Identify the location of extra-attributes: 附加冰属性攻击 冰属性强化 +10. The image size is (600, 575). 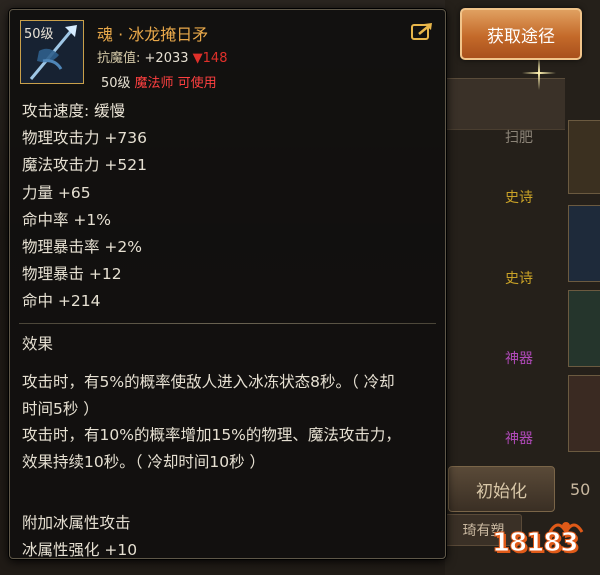
(79, 536).